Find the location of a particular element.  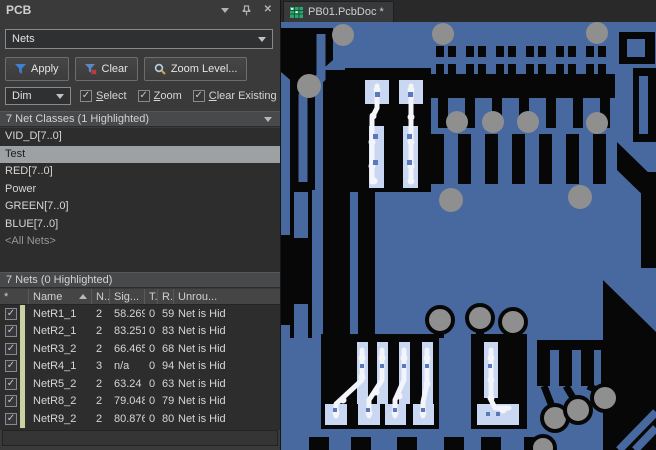

pcb-document-icon is located at coordinates (296, 12).